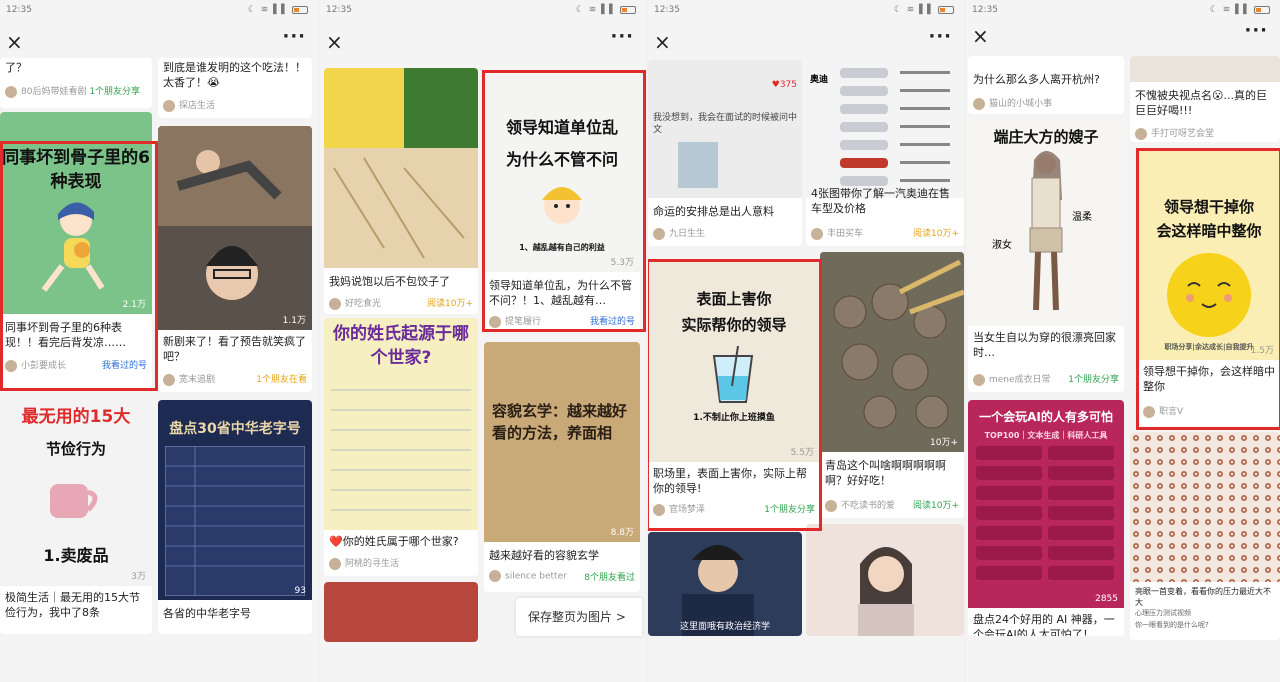 The height and width of the screenshot is (682, 1280). Describe the element at coordinates (734, 509) in the screenshot. I see `card-meta: 官场梦泽 1个朋友分享` at that location.